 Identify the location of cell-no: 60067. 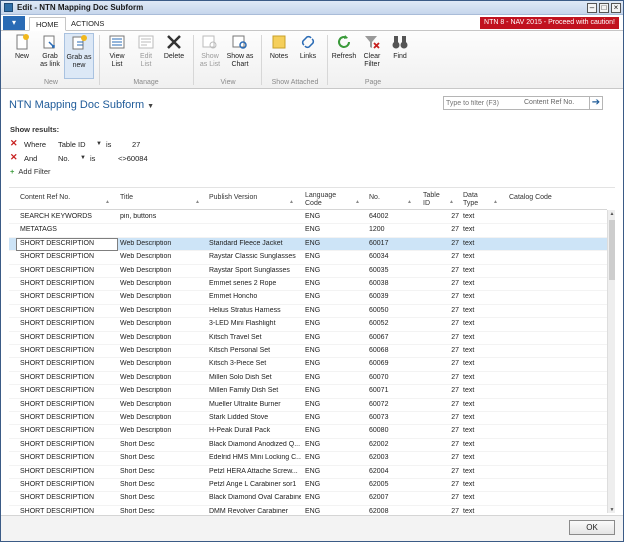
(379, 337).